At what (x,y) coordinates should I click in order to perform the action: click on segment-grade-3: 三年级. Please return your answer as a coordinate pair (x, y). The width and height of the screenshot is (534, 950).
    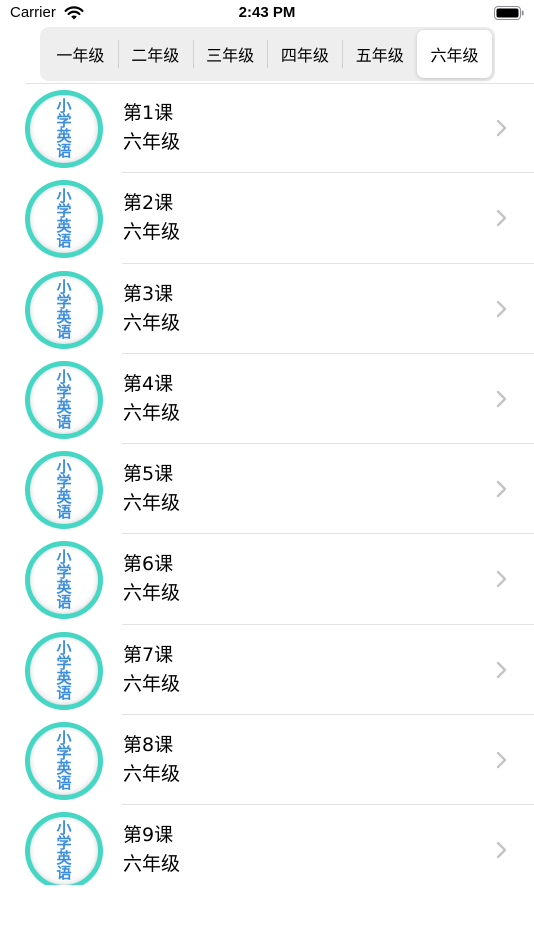
    Looking at the image, I should click on (230, 54).